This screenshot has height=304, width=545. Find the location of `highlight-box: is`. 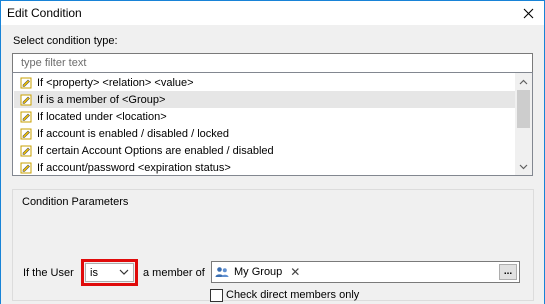

highlight-box: is is located at coordinates (109, 272).